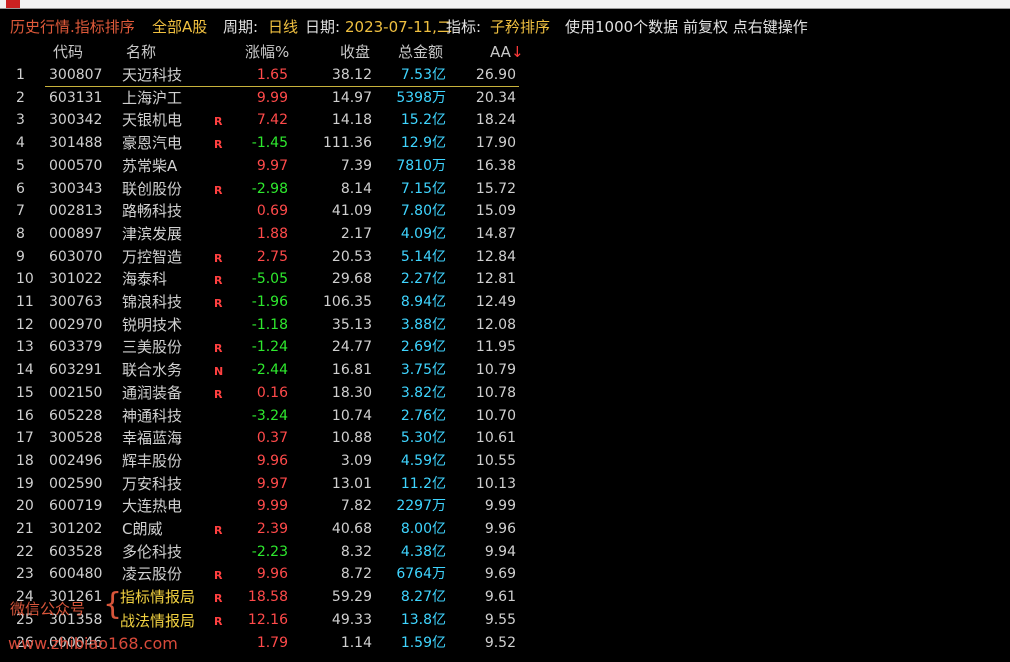 The image size is (1010, 662). I want to click on close-price: 14.18, so click(351, 120).